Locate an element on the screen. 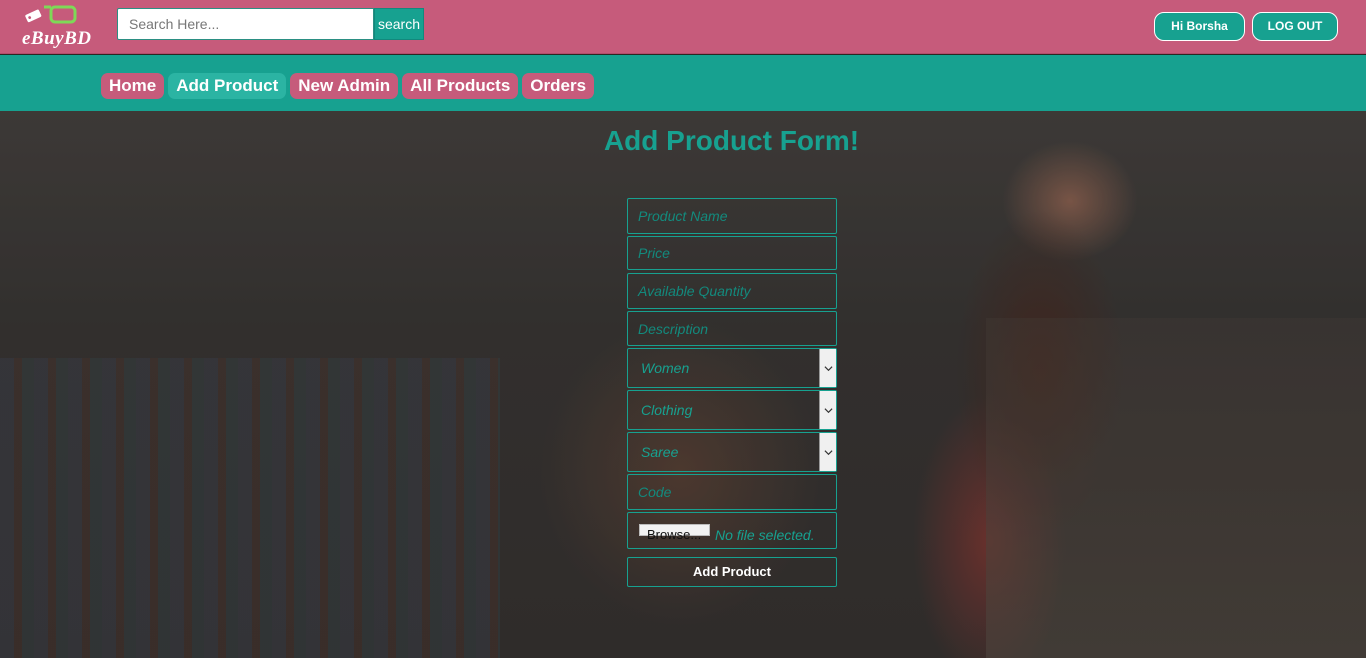 Image resolution: width=1366 pixels, height=658 pixels. image-file-input: Browse... No file selected. is located at coordinates (732, 530).